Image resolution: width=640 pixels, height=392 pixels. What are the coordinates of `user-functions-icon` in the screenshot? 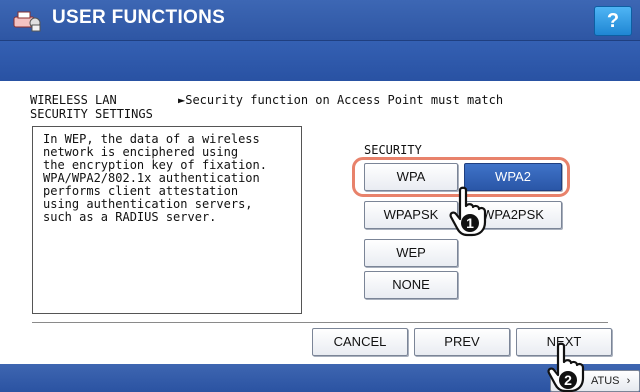 It's located at (27, 21).